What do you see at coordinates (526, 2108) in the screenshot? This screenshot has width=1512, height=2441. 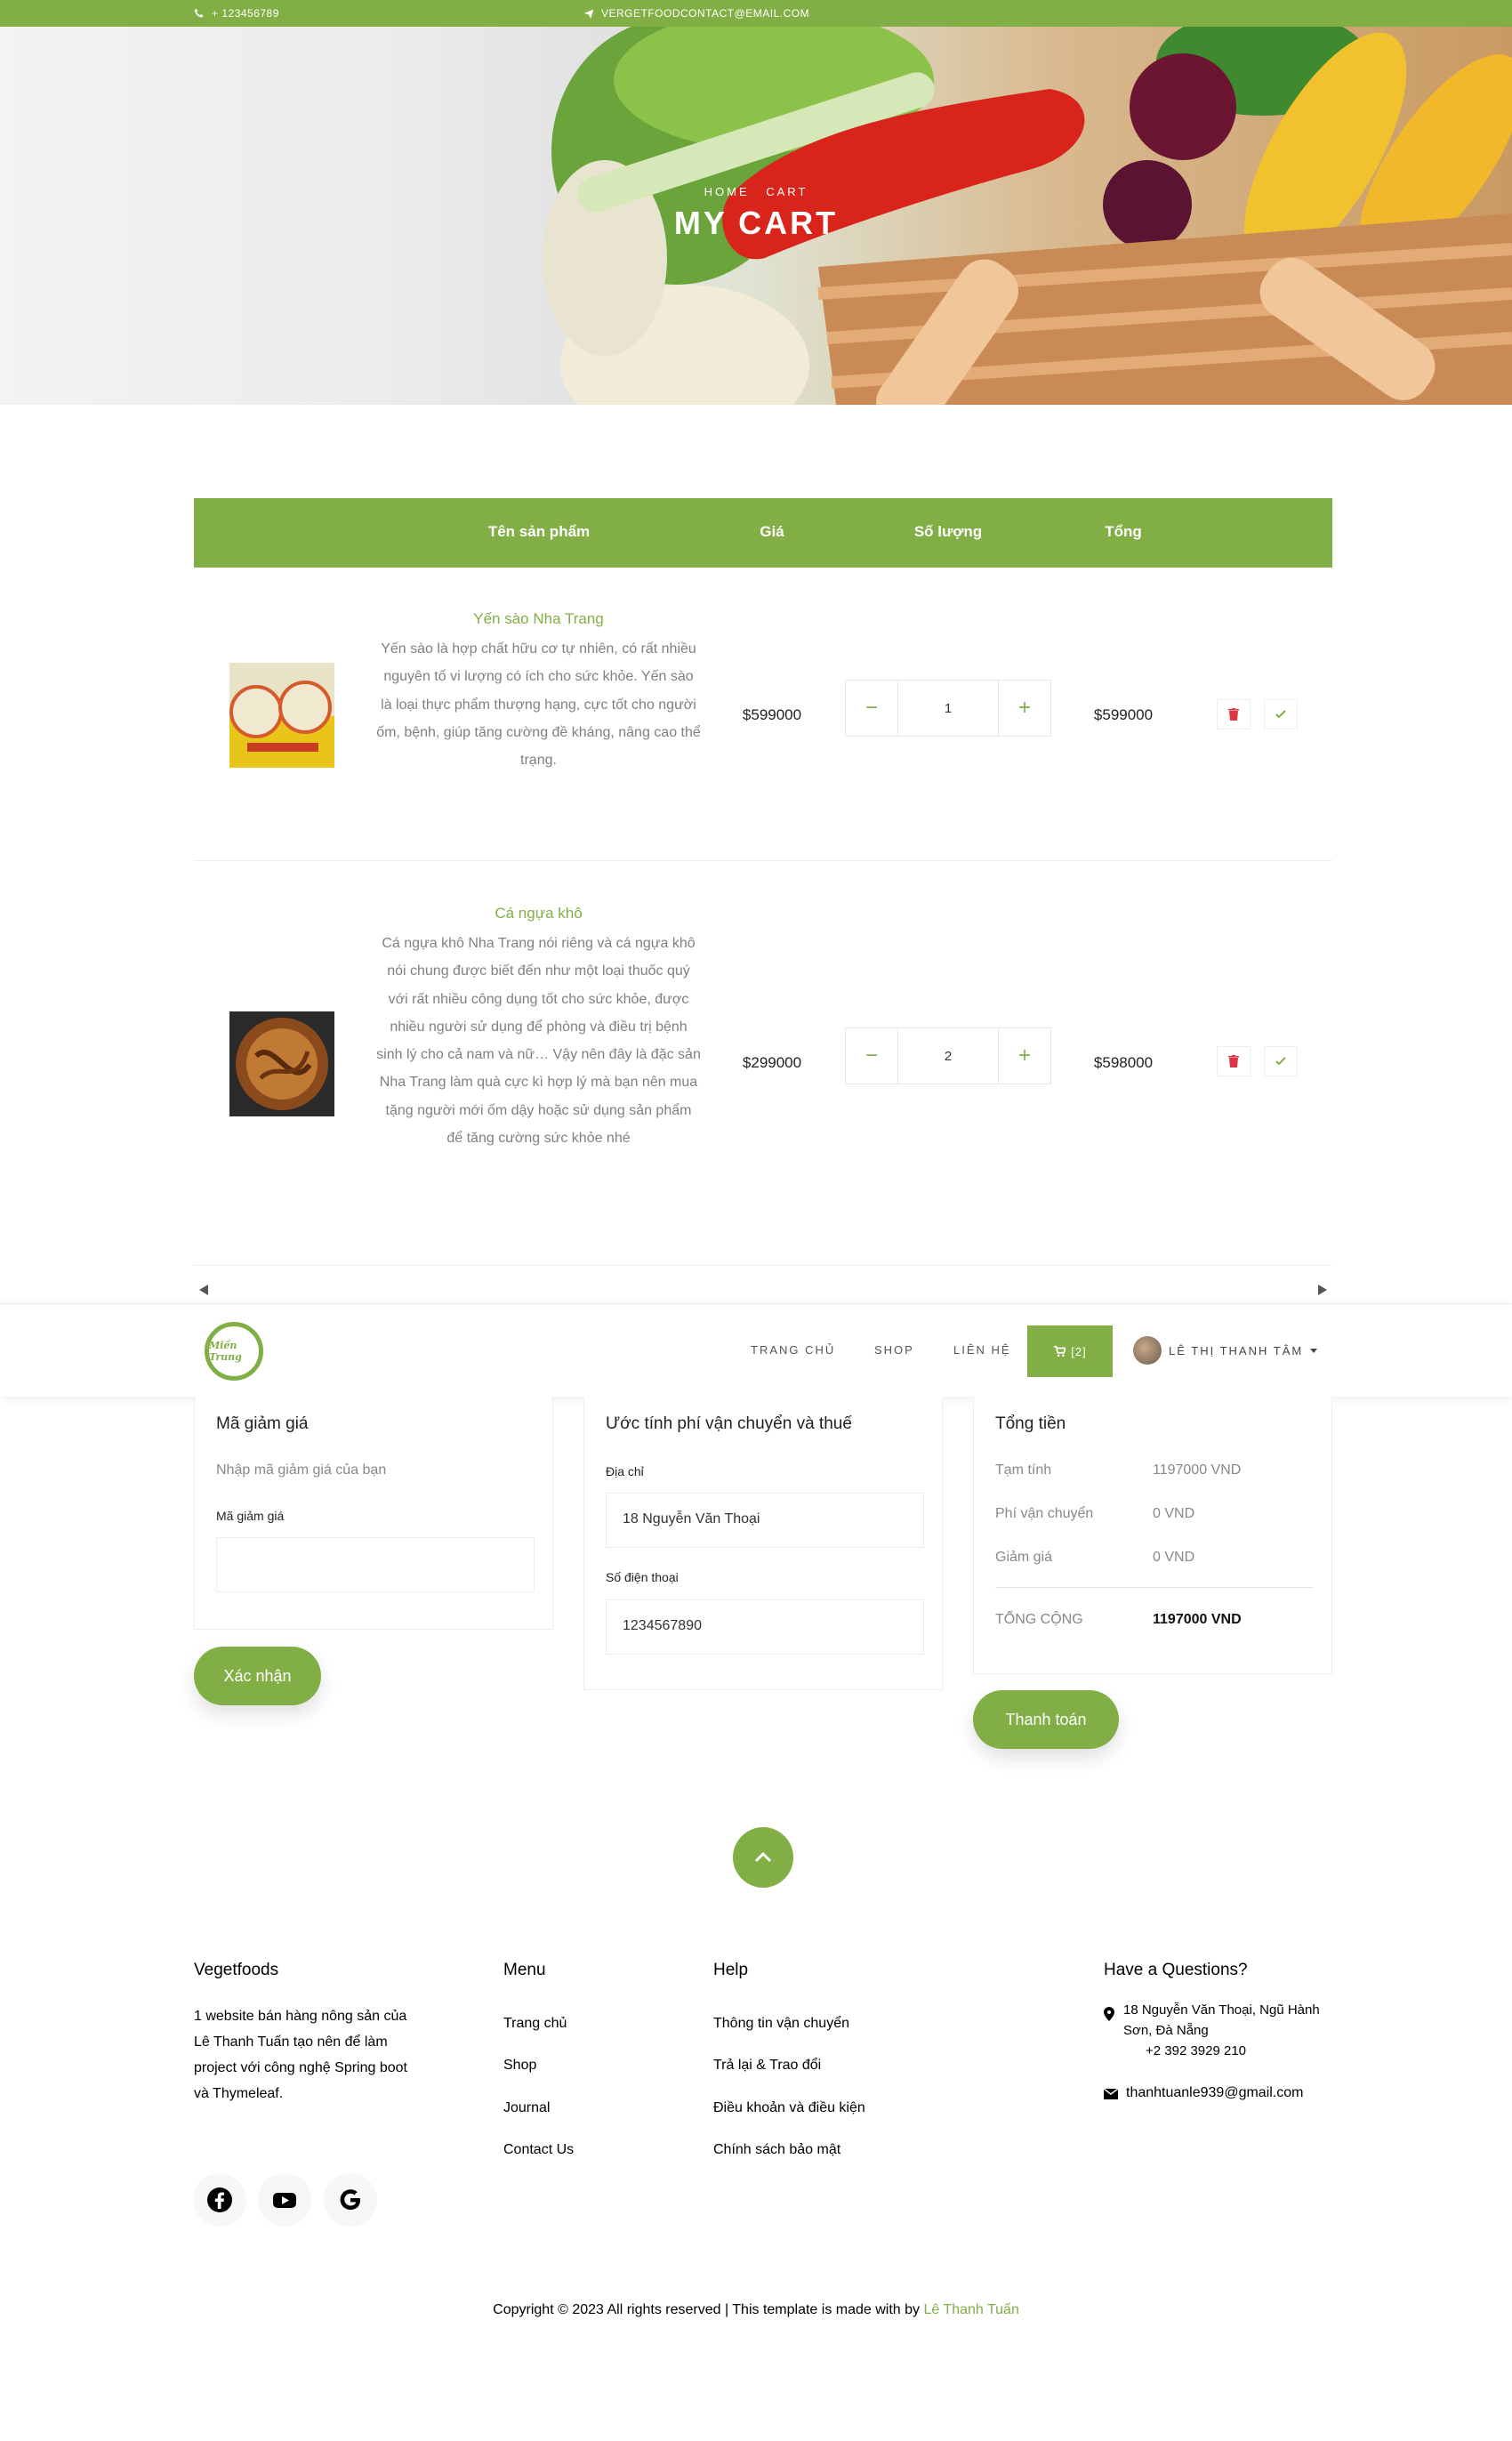 I see `footer-menu-link: Journal` at bounding box center [526, 2108].